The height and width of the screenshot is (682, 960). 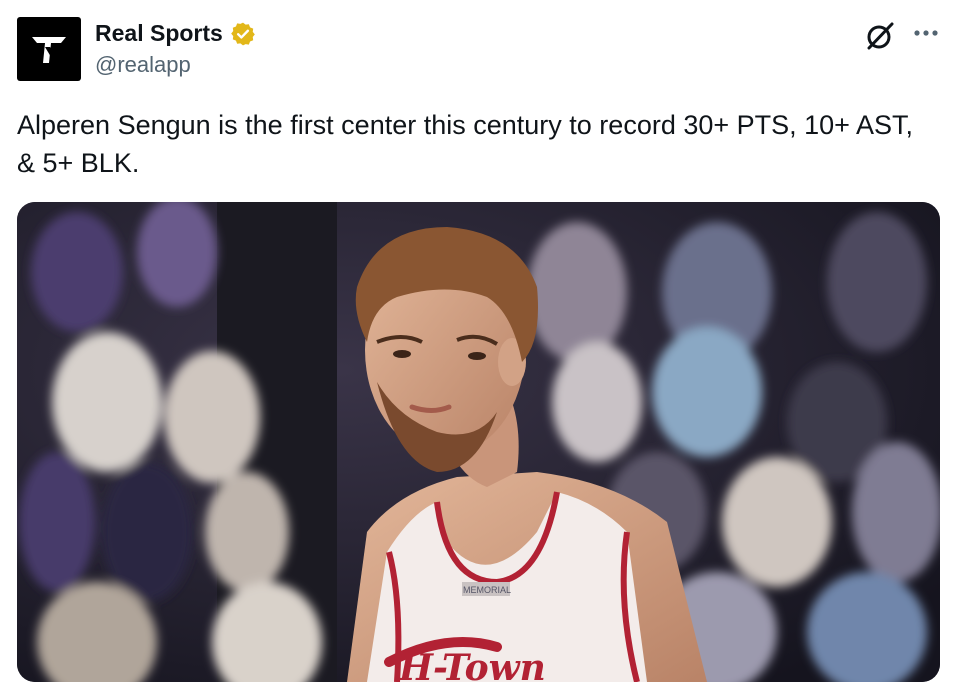 What do you see at coordinates (472, 664) in the screenshot?
I see `jersey-wordmark-text: H-Town` at bounding box center [472, 664].